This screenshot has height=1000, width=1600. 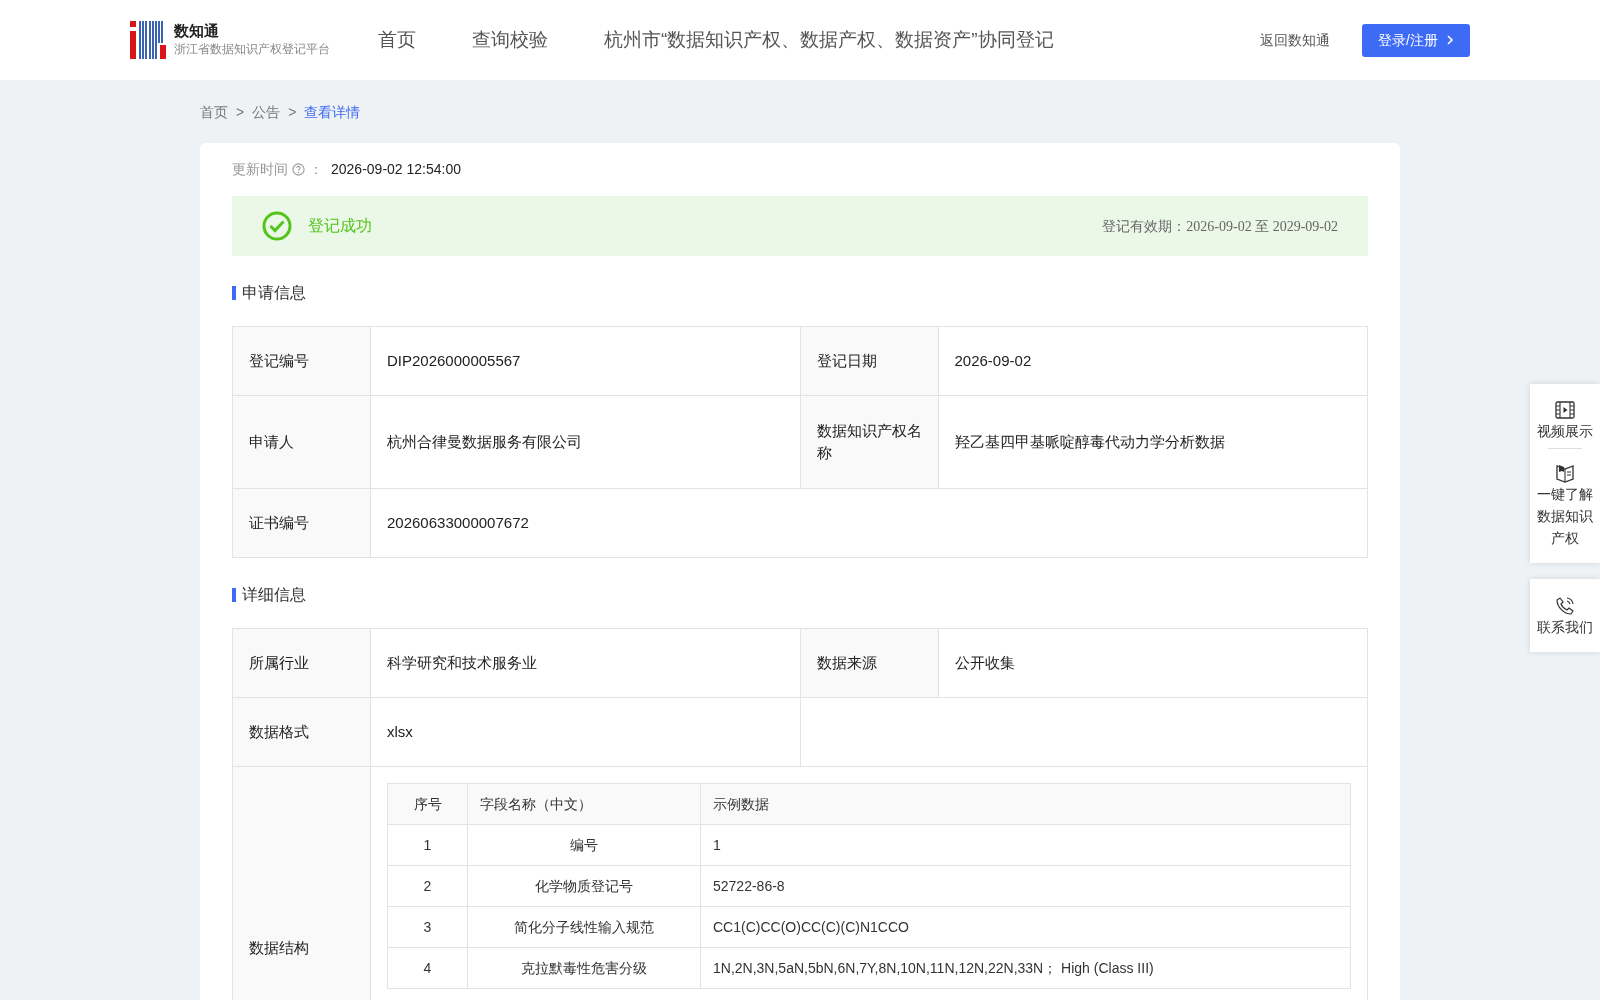 I want to click on field-value: 公开收集, so click(x=1153, y=663).